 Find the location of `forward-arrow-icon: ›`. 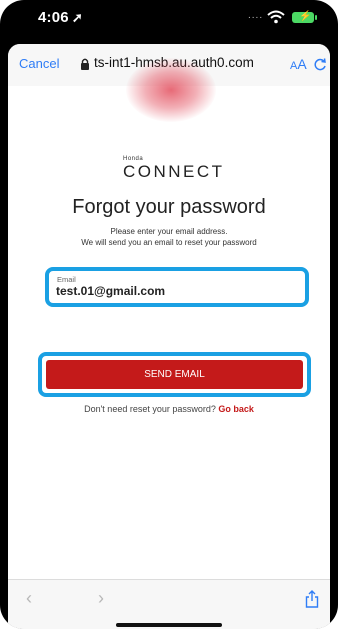

forward-arrow-icon: › is located at coordinates (101, 598).